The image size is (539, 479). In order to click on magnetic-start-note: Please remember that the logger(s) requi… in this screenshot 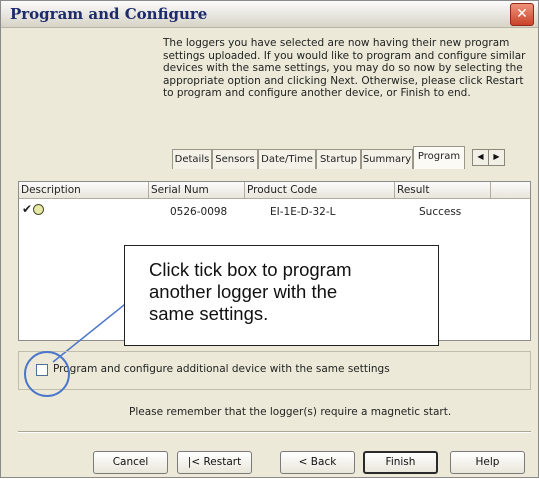, I will do `click(290, 412)`.